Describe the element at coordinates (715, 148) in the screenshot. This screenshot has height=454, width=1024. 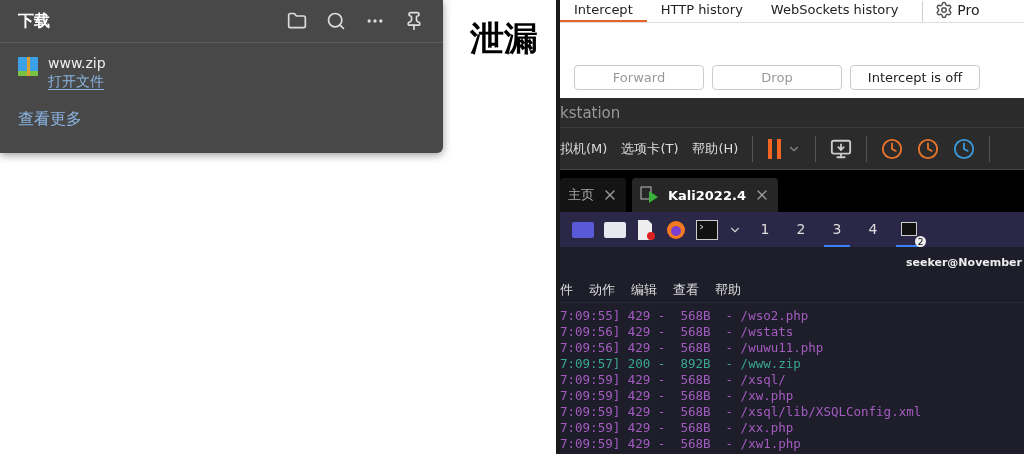
I see `menu-item: 帮助(H)` at that location.